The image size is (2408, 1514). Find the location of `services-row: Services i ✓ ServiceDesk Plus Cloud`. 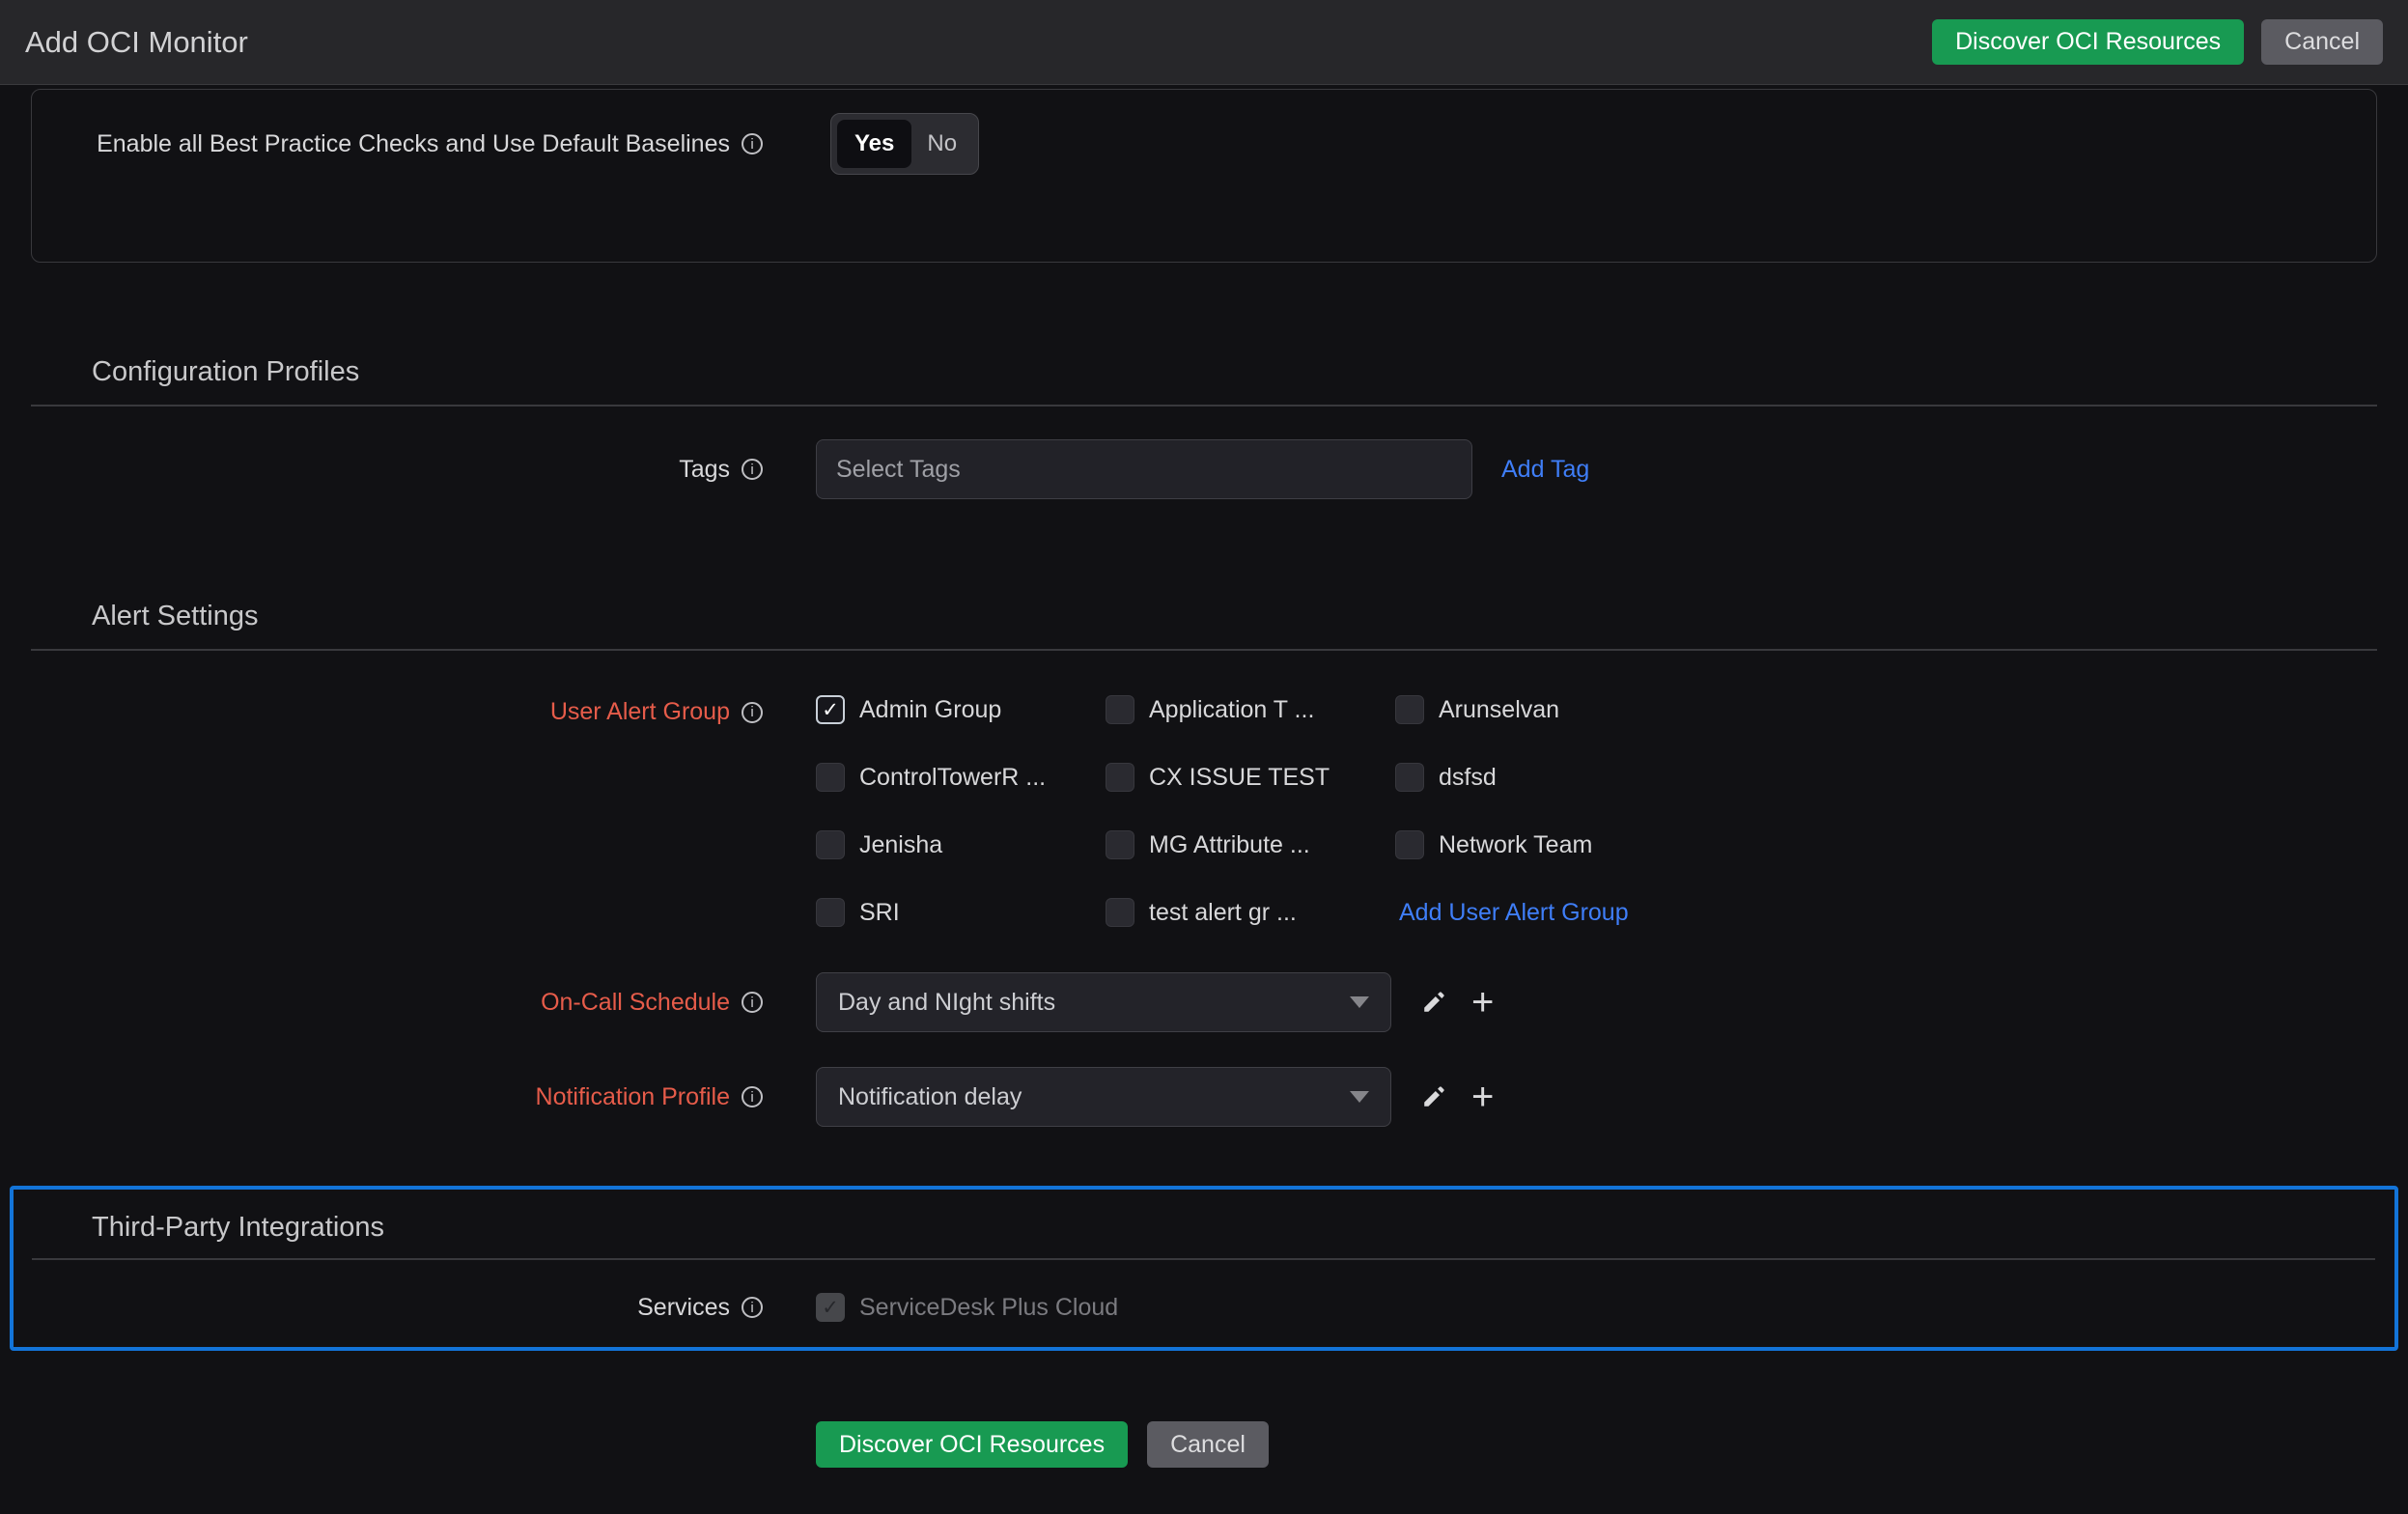

services-row: Services i ✓ ServiceDesk Plus Cloud is located at coordinates (1204, 1307).